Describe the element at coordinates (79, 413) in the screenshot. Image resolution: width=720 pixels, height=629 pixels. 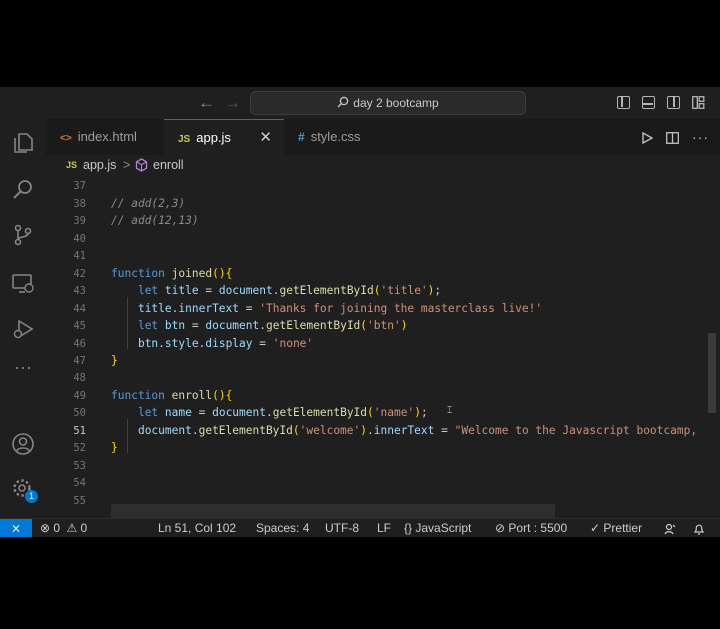
I see `line-number: 50` at that location.